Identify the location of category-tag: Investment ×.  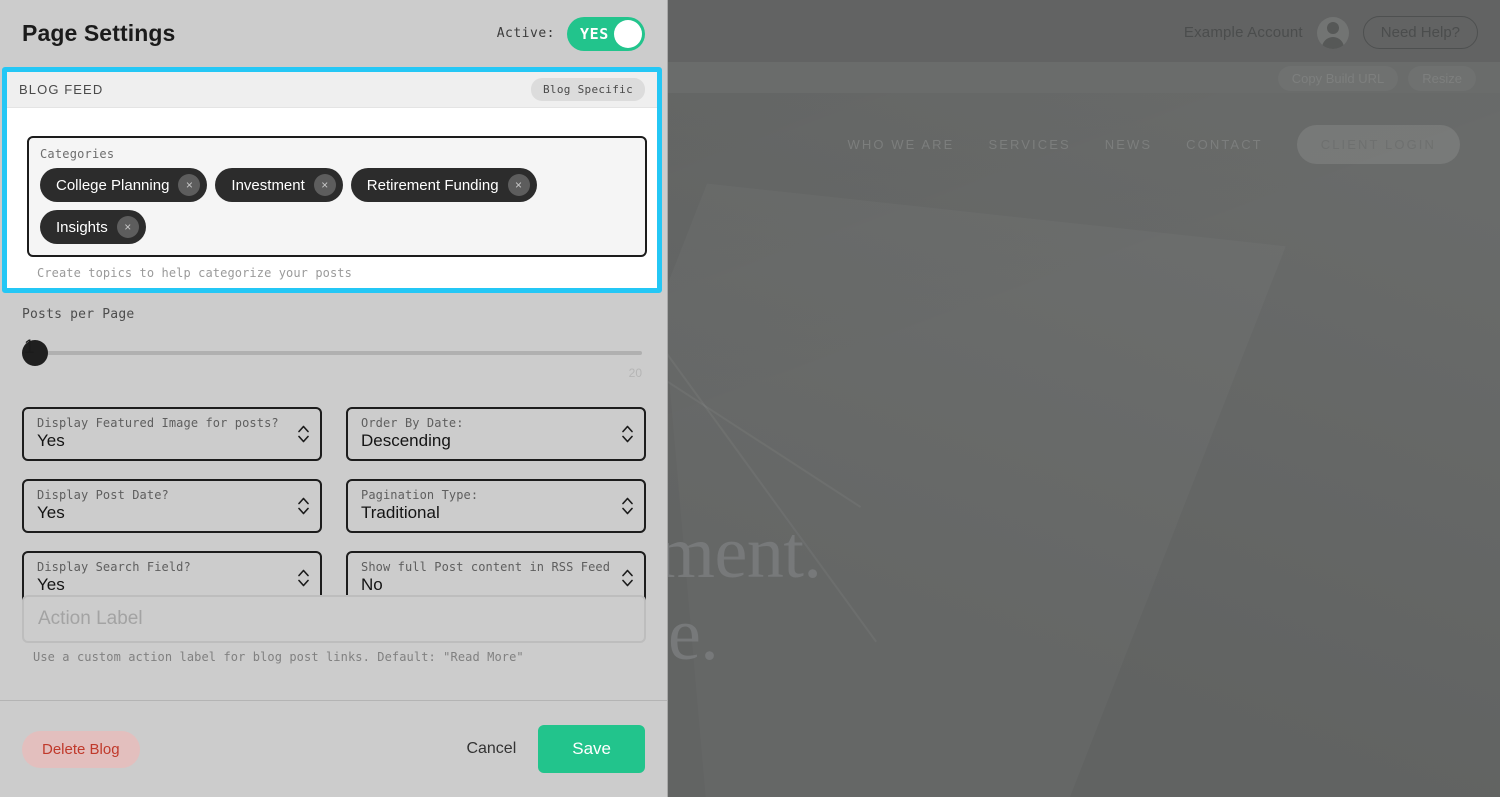
(279, 185).